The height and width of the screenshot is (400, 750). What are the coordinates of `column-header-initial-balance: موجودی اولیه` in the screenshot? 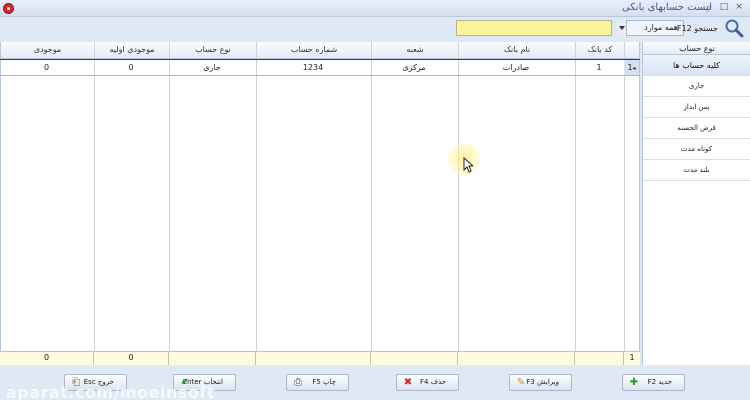 It's located at (132, 50).